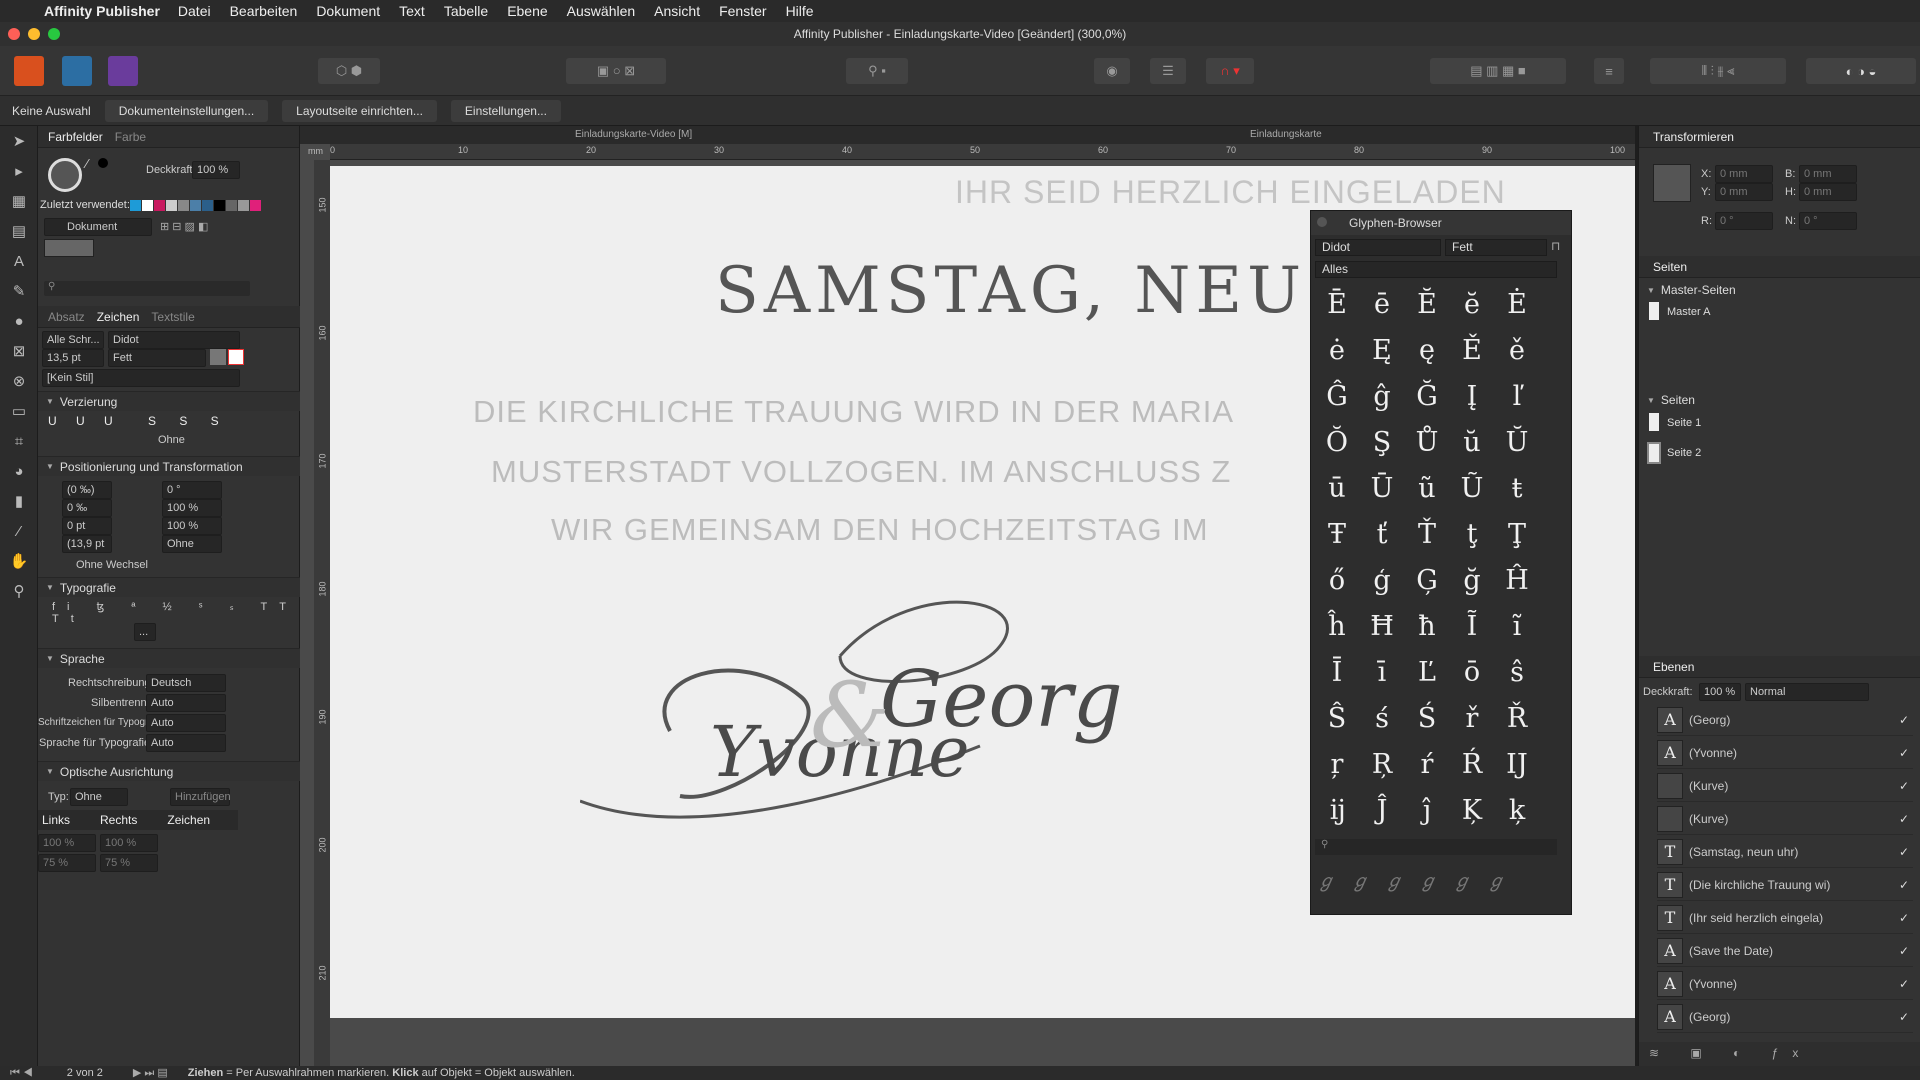 Image resolution: width=1920 pixels, height=1080 pixels. I want to click on glyph-cell: Ţ, so click(1517, 535).